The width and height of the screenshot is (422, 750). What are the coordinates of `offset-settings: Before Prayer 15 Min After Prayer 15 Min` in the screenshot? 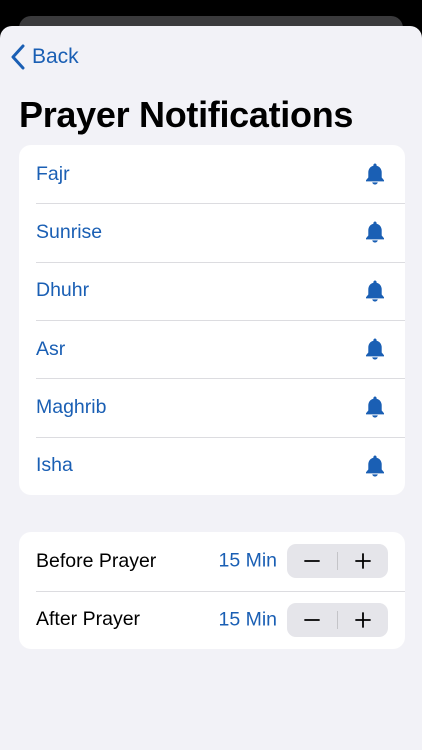 It's located at (212, 590).